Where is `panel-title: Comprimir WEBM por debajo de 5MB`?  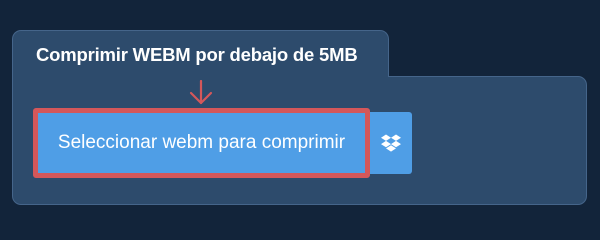
panel-title: Comprimir WEBM por debajo de 5MB is located at coordinates (197, 54).